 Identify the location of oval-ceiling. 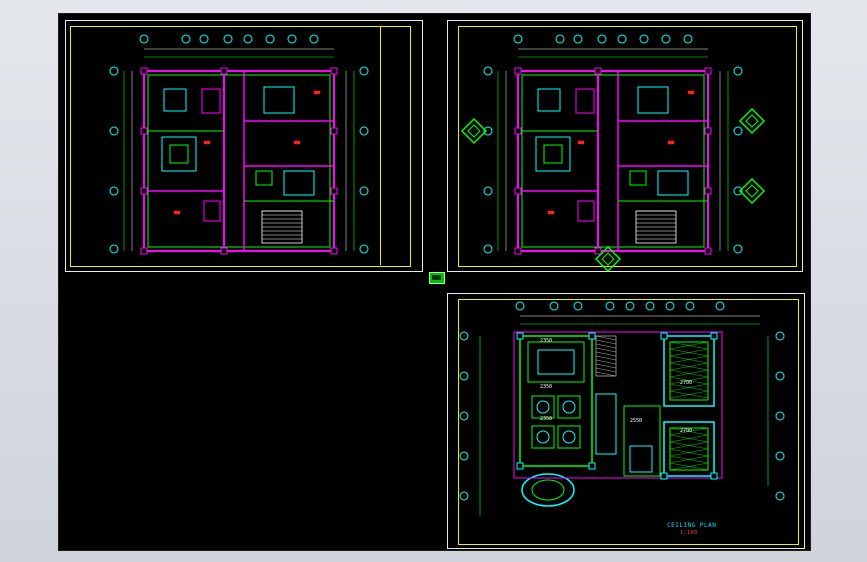
(548, 490).